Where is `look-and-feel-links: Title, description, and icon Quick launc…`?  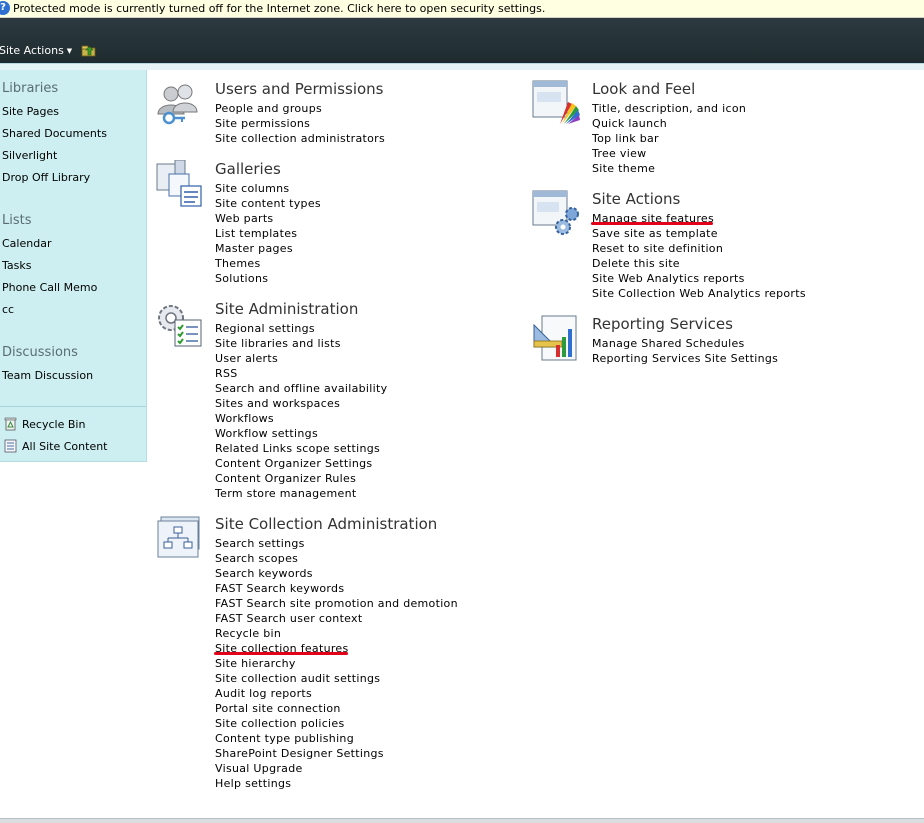
look-and-feel-links: Title, description, and icon Quick launc… is located at coordinates (669, 138).